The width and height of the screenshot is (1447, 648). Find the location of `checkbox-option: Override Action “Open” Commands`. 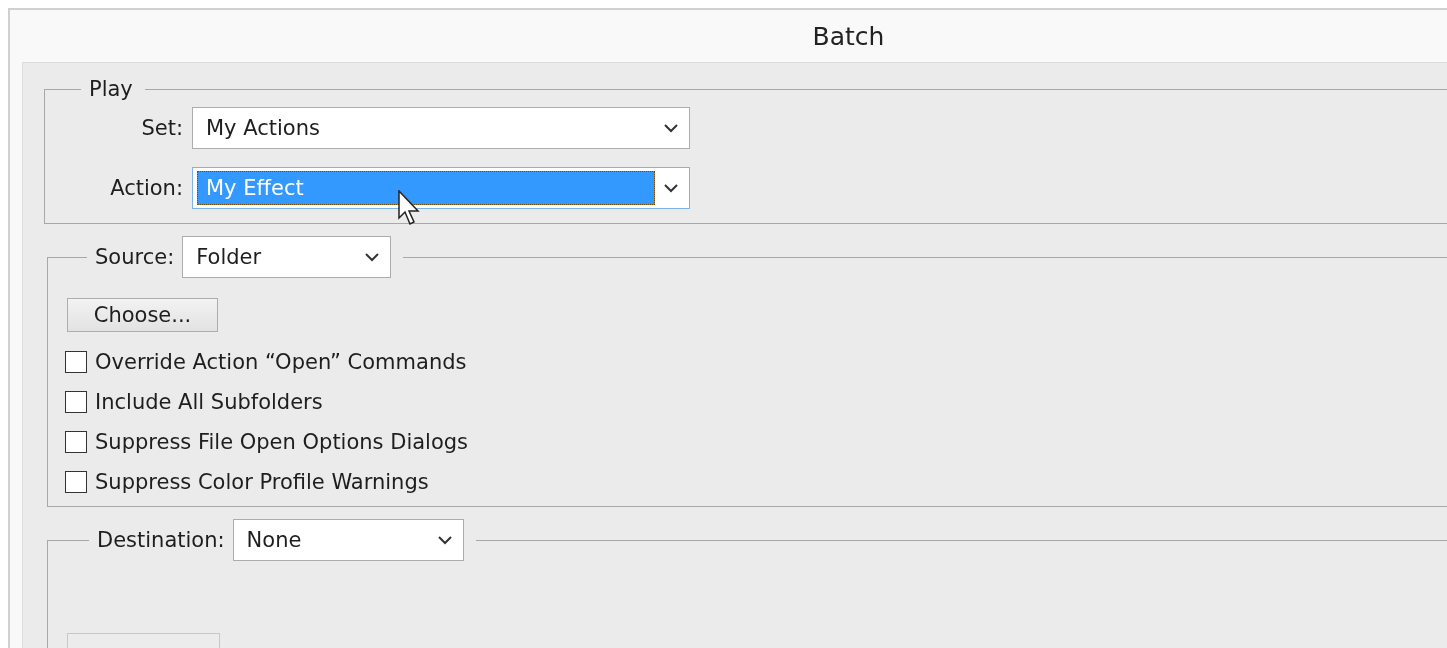

checkbox-option: Override Action “Open” Commands is located at coordinates (756, 362).